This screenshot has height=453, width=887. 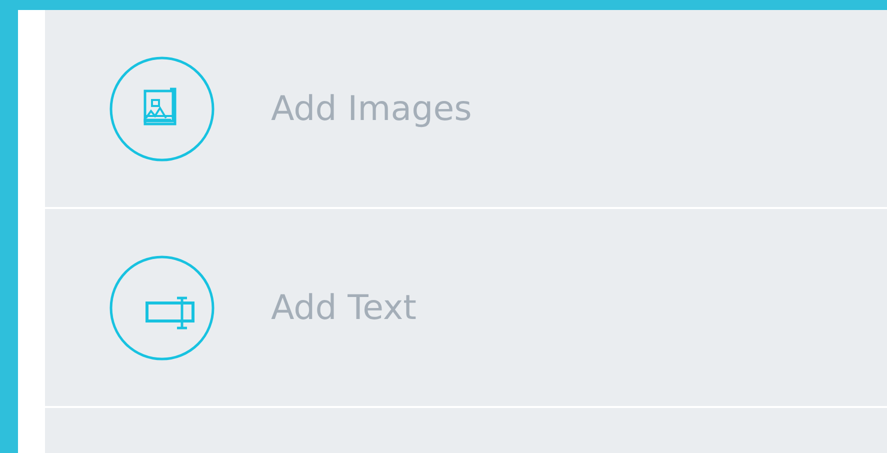 I want to click on menu-item-label: Add Text, so click(x=343, y=308).